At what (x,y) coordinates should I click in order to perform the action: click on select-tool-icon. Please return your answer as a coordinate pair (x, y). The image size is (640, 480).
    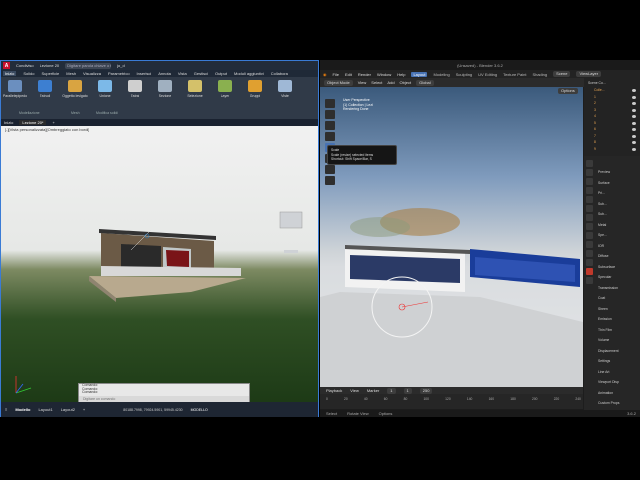
    Looking at the image, I should click on (330, 103).